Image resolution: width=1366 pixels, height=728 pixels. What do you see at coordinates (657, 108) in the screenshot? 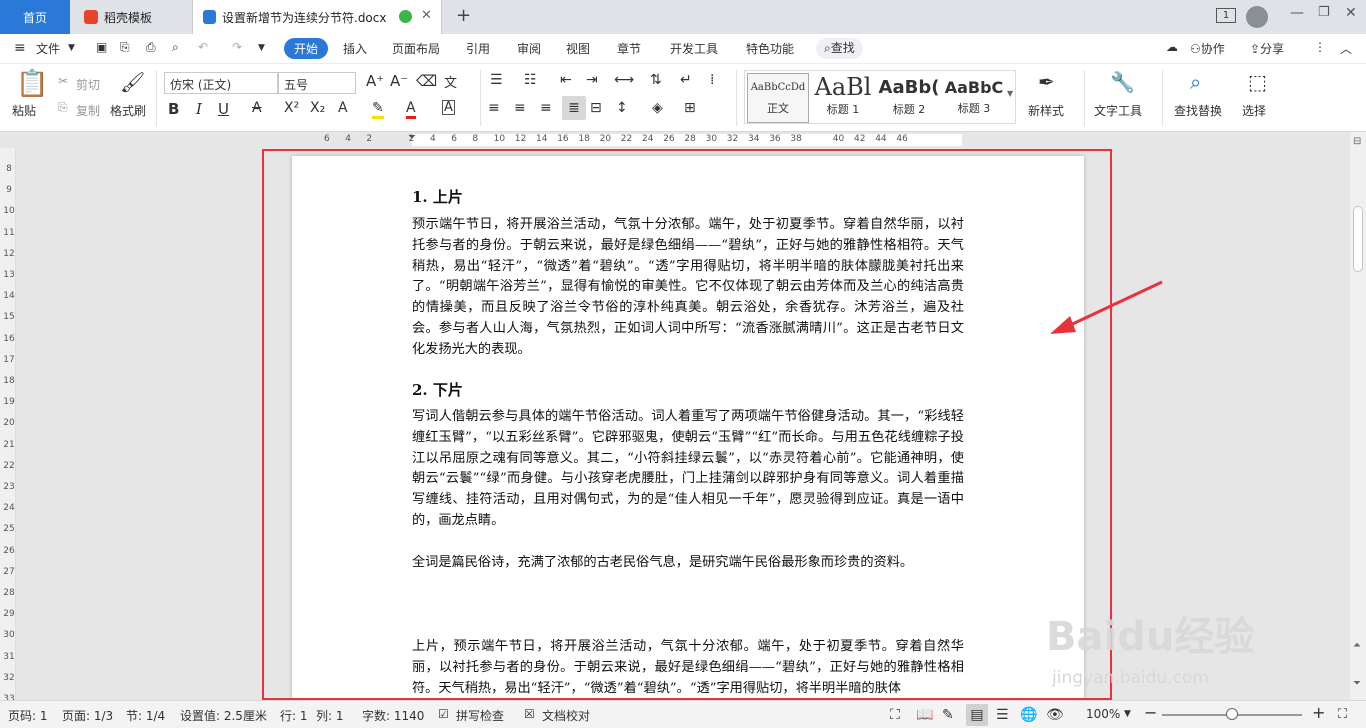
I see `shading-icon: ◈` at bounding box center [657, 108].